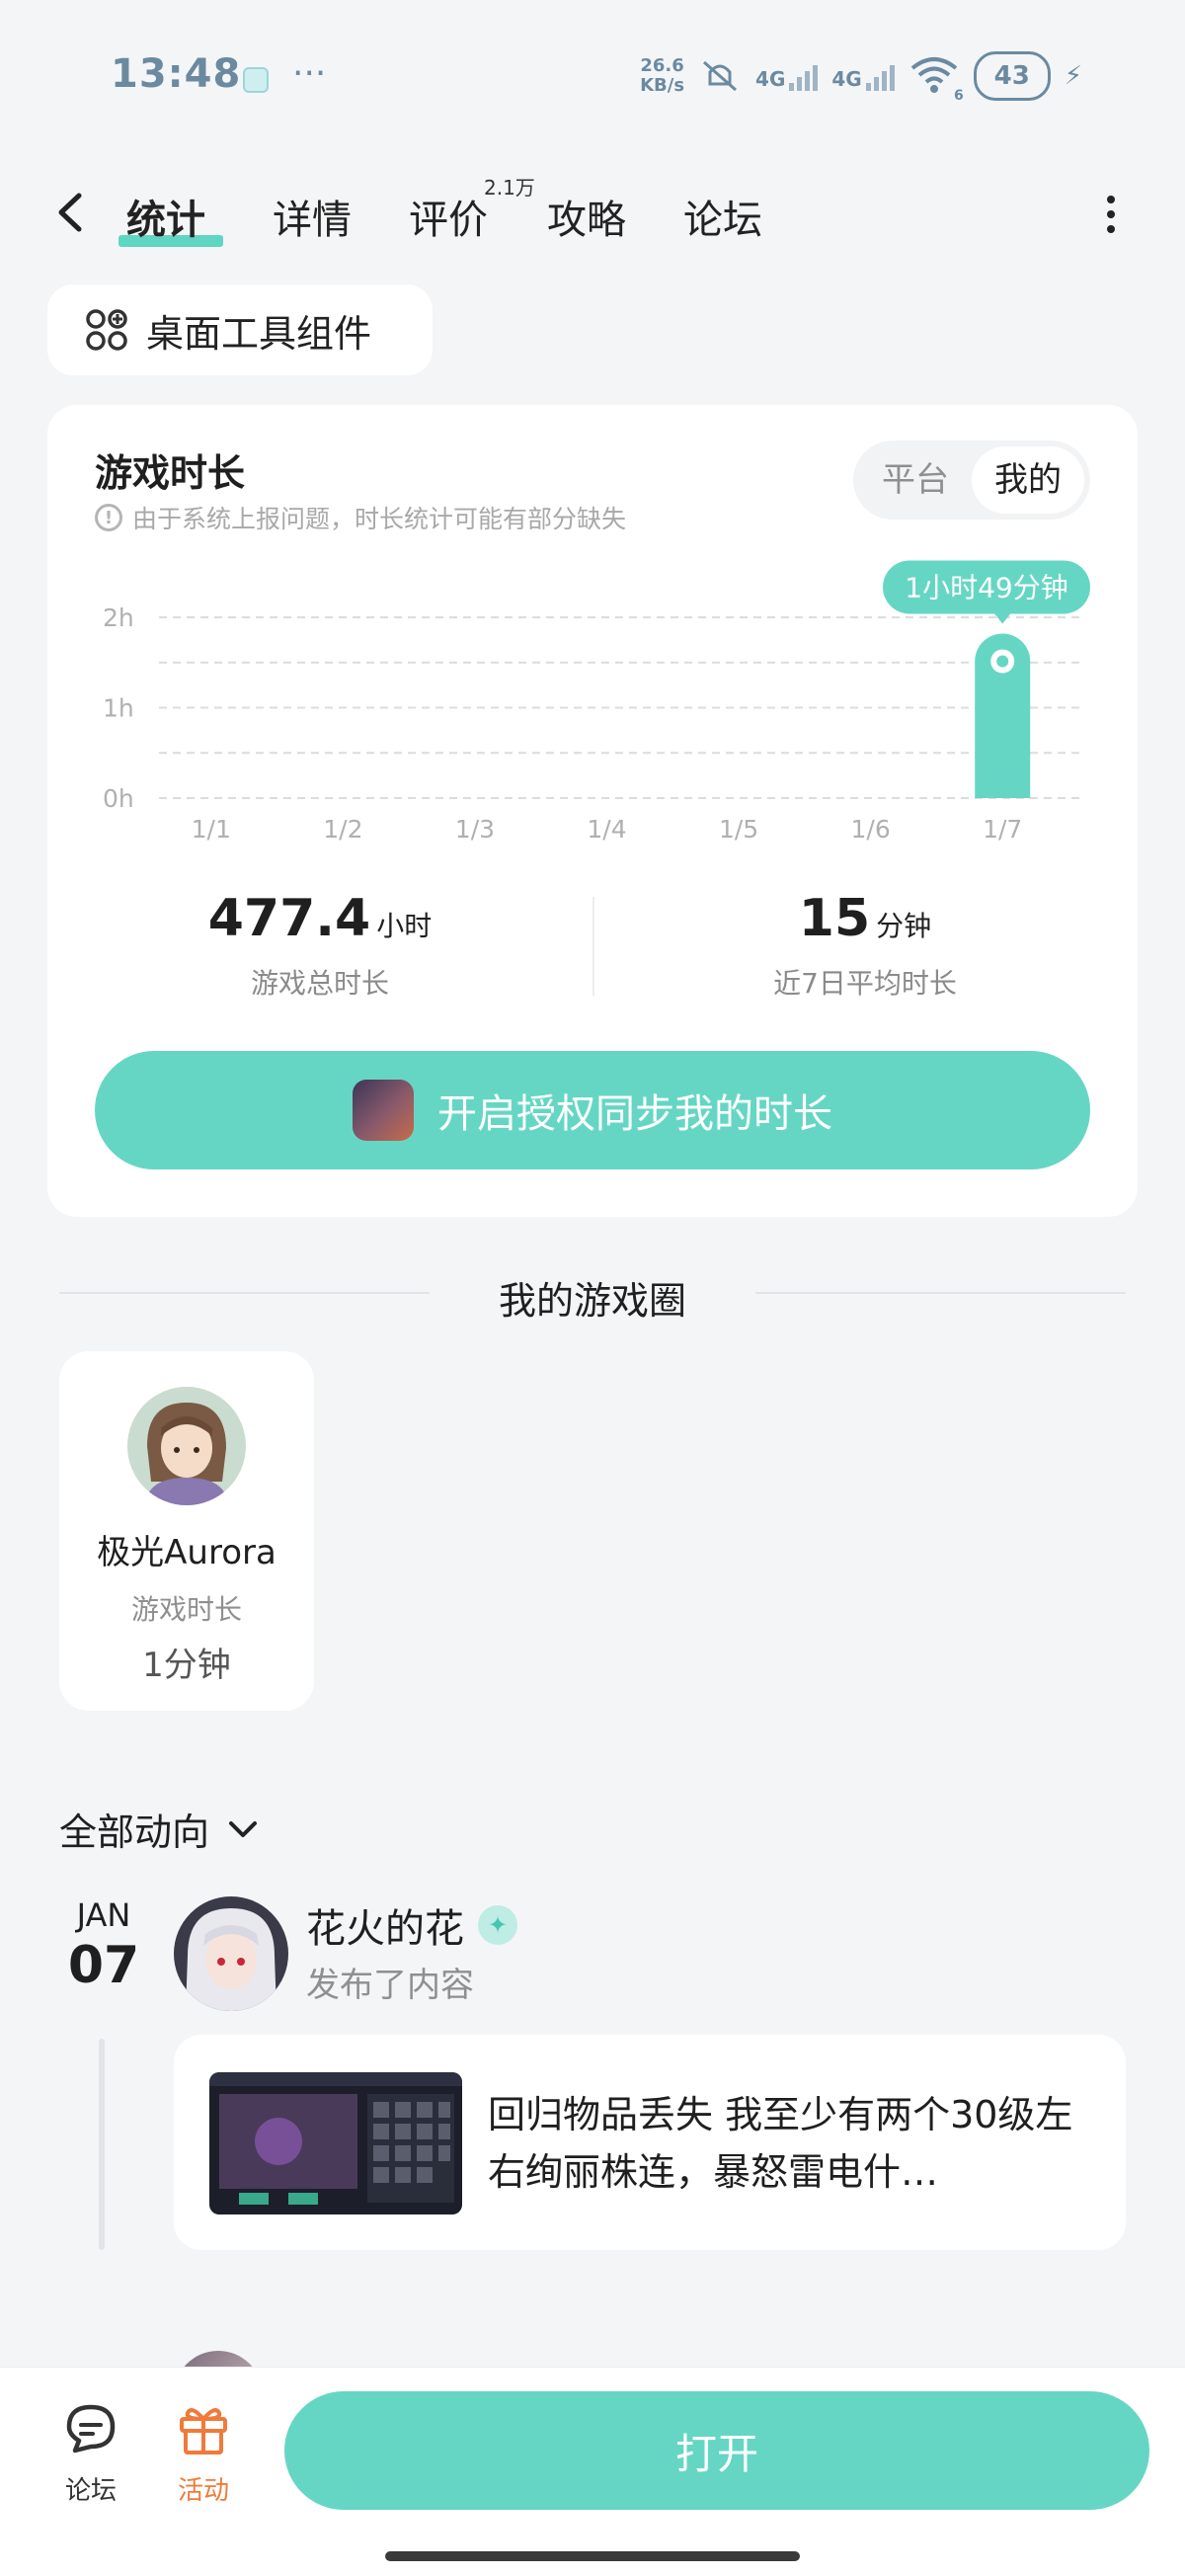 The width and height of the screenshot is (1185, 2576). I want to click on game-circle-title: 我的游戏圈, so click(592, 1301).